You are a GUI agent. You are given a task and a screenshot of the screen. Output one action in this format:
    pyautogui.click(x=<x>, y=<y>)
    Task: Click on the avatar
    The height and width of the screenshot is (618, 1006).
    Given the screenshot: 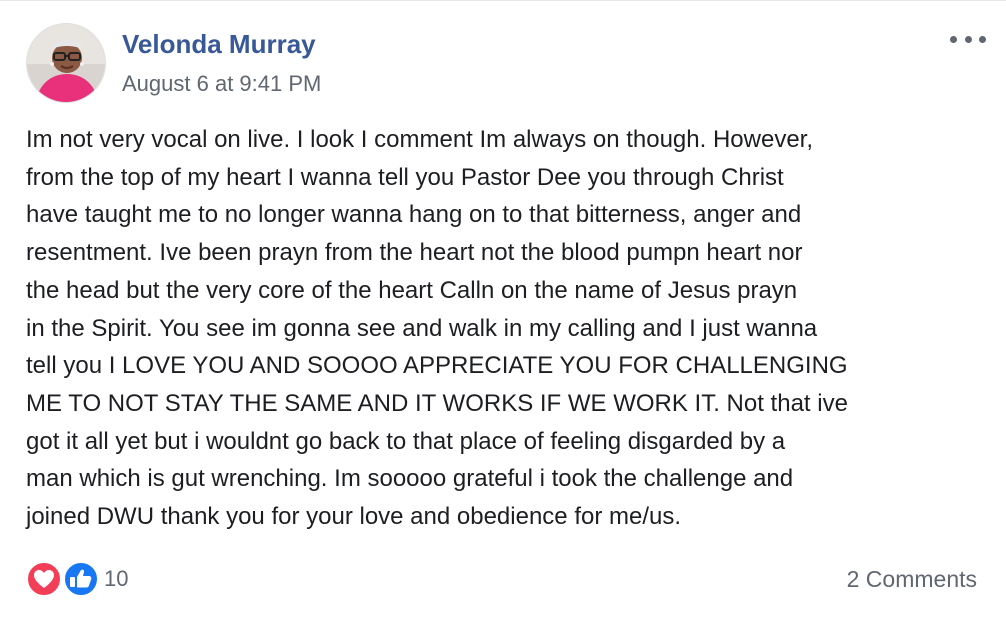 What is the action you would take?
    pyautogui.click(x=66, y=63)
    